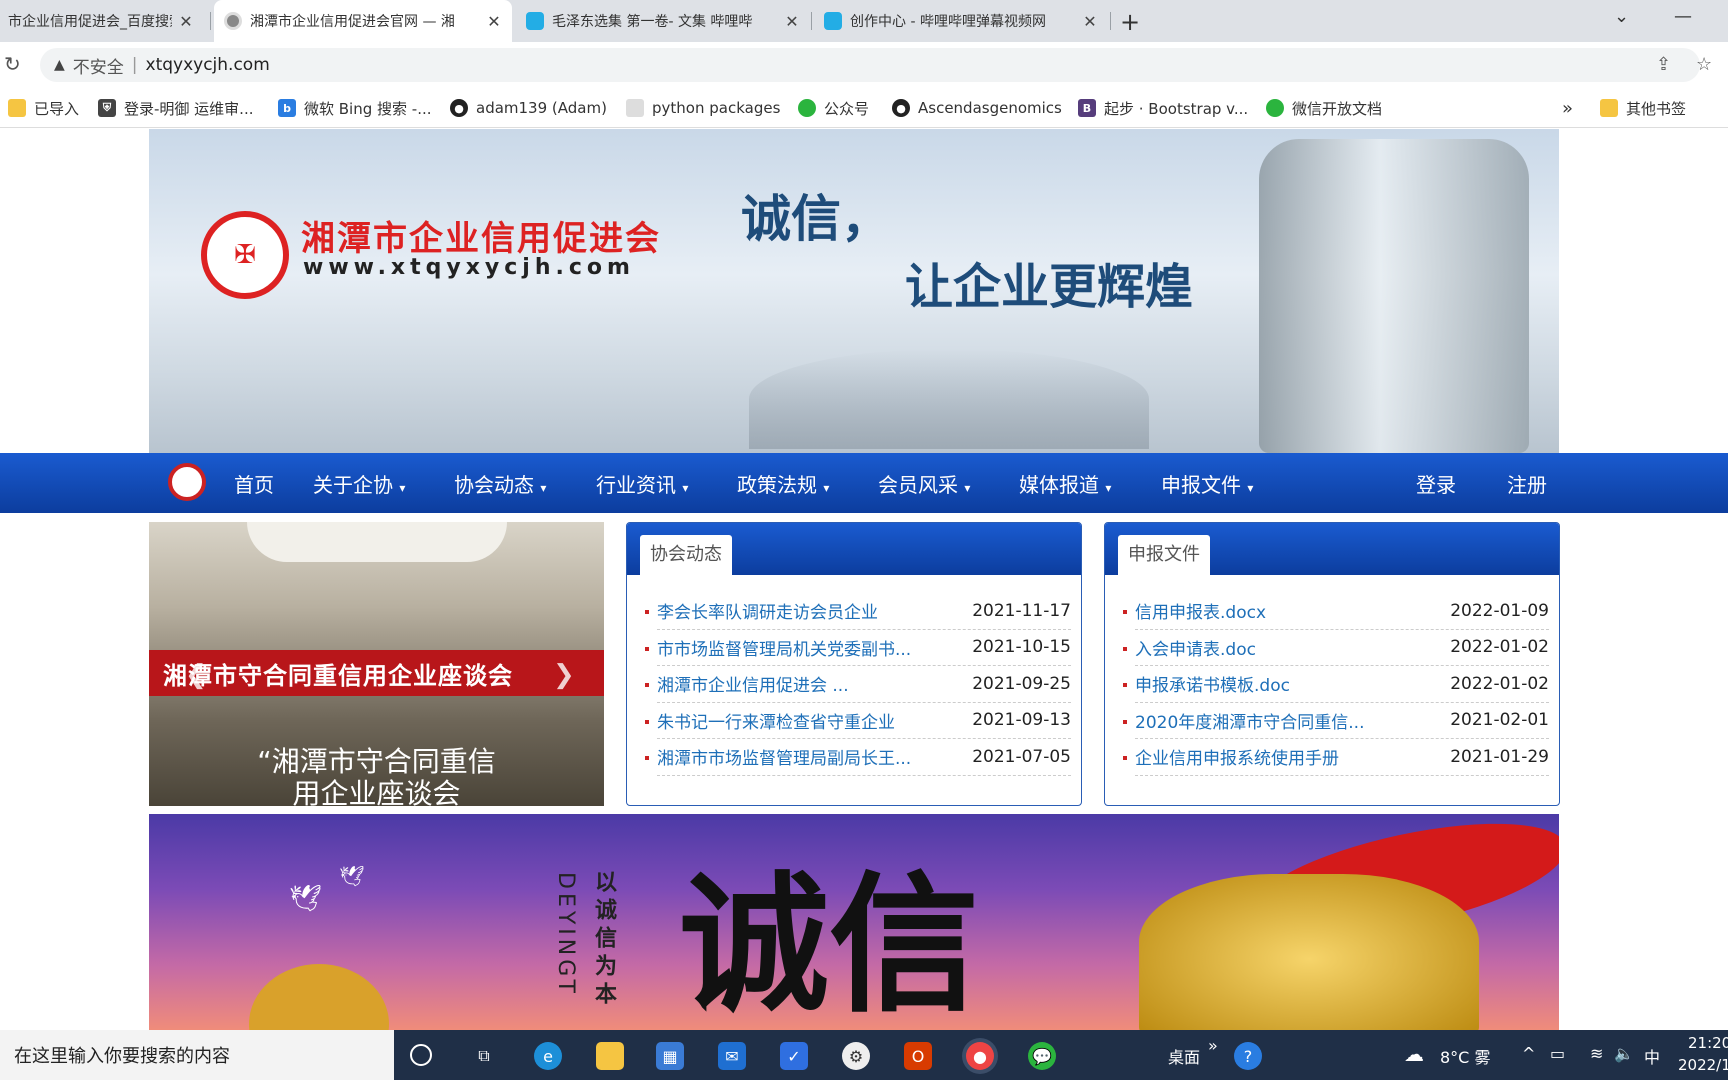  I want to click on nav-label: 协会动态, so click(494, 485).